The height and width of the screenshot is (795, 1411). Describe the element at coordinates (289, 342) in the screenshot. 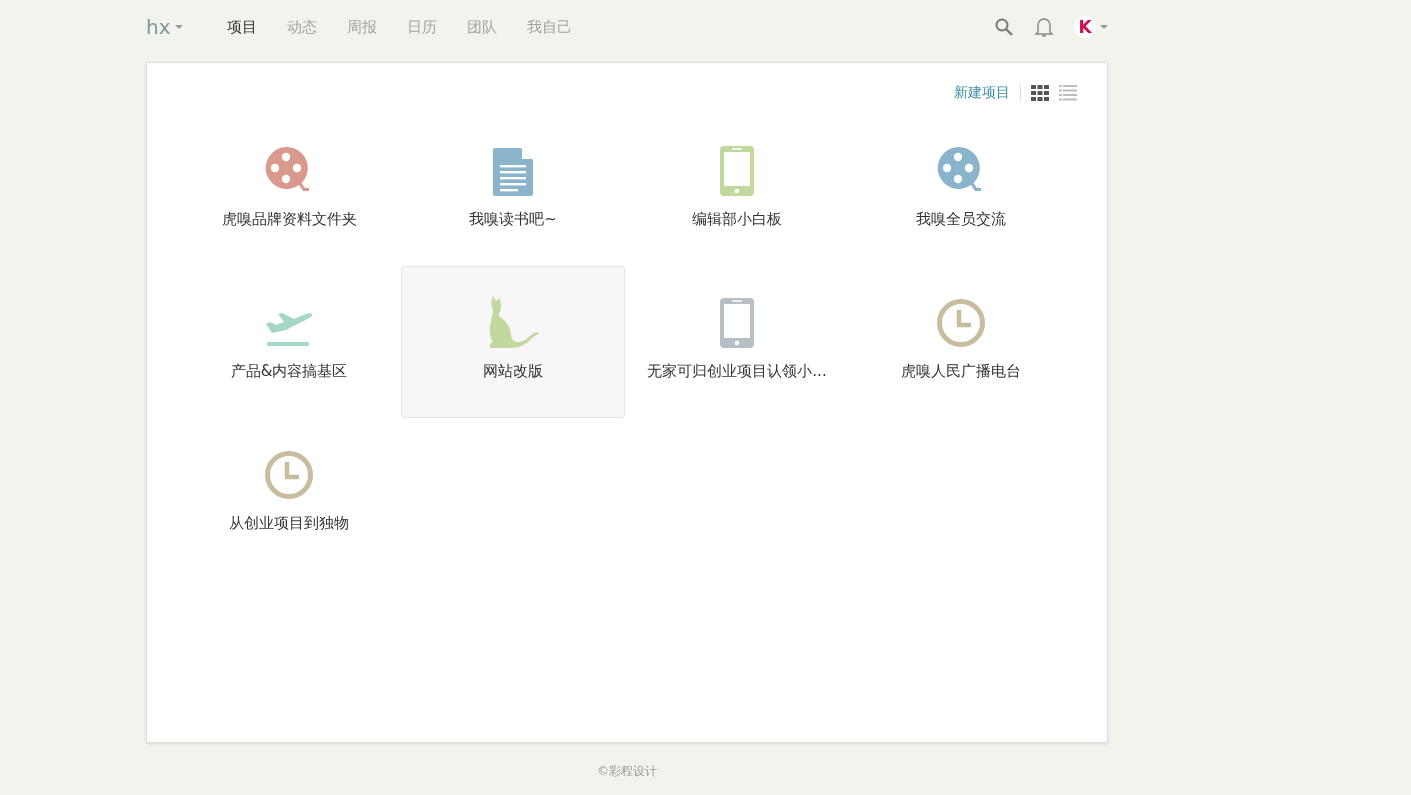

I see `project-tile: 产品&内容搞基区` at that location.